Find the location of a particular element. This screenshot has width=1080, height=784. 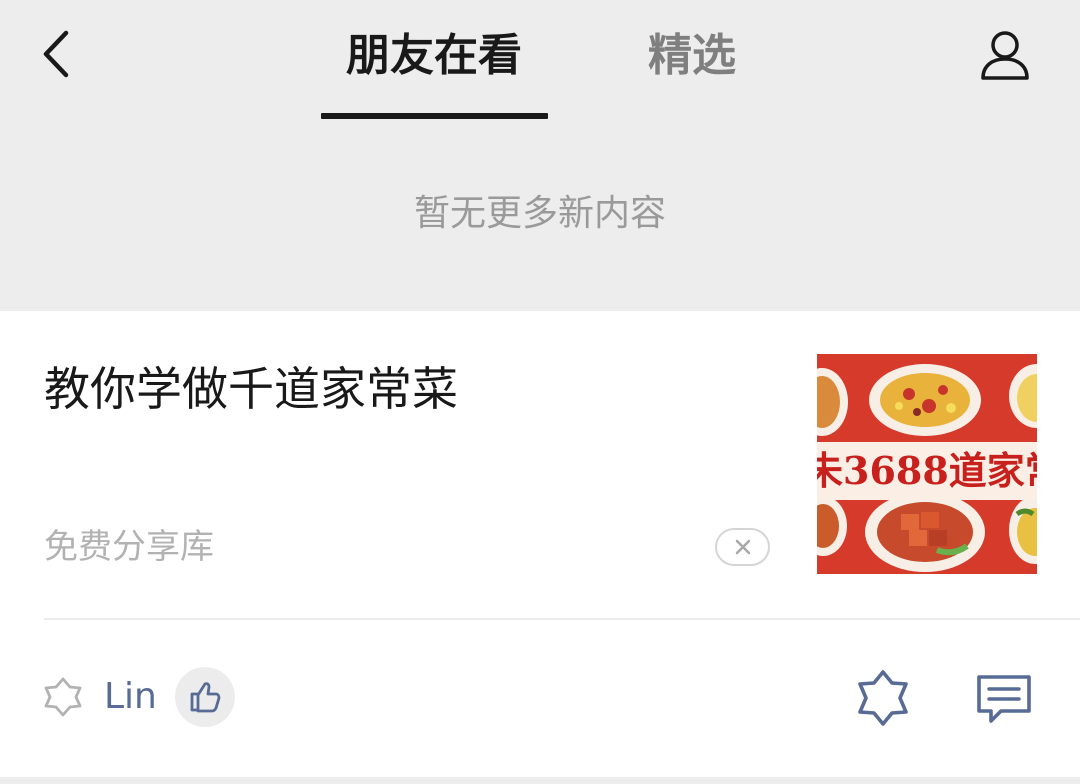

active-tab-indicator is located at coordinates (434, 116).